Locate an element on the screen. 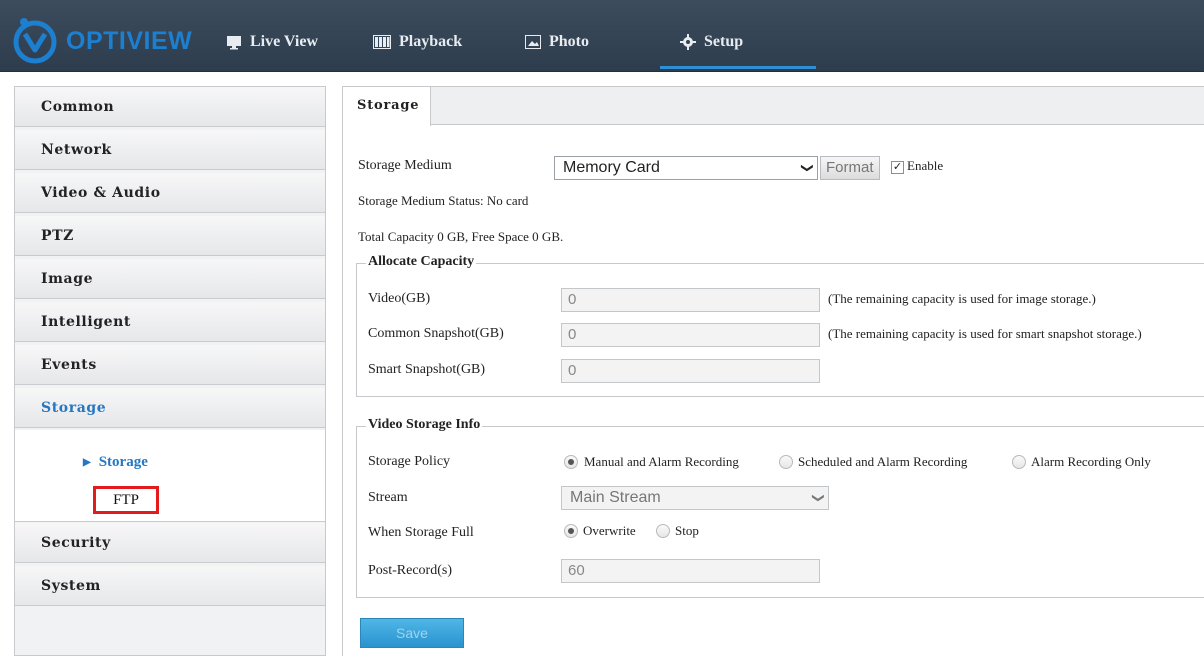 The image size is (1204, 656). storage-medium-select: Memory Card ❮ is located at coordinates (686, 168).